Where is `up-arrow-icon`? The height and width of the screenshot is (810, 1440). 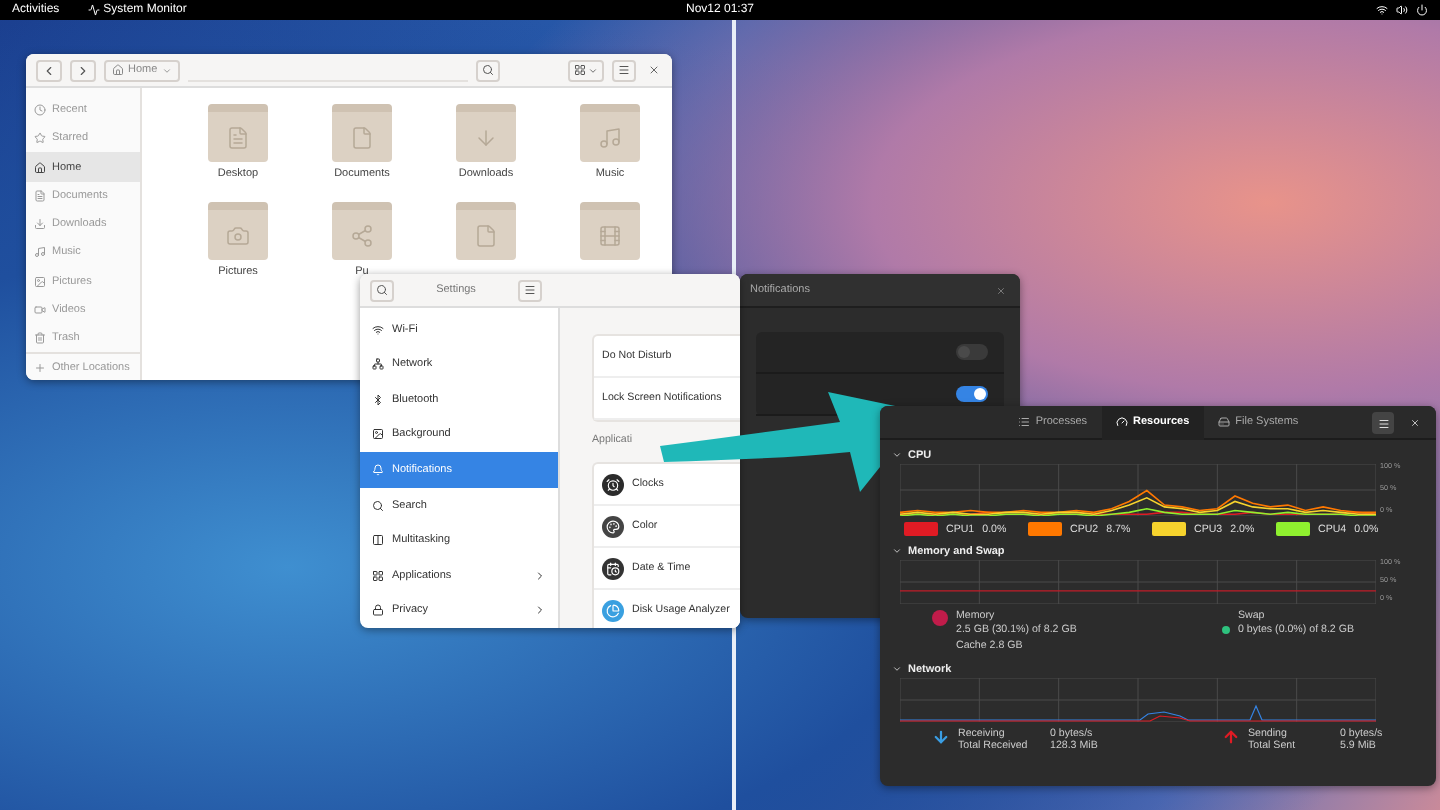 up-arrow-icon is located at coordinates (1231, 737).